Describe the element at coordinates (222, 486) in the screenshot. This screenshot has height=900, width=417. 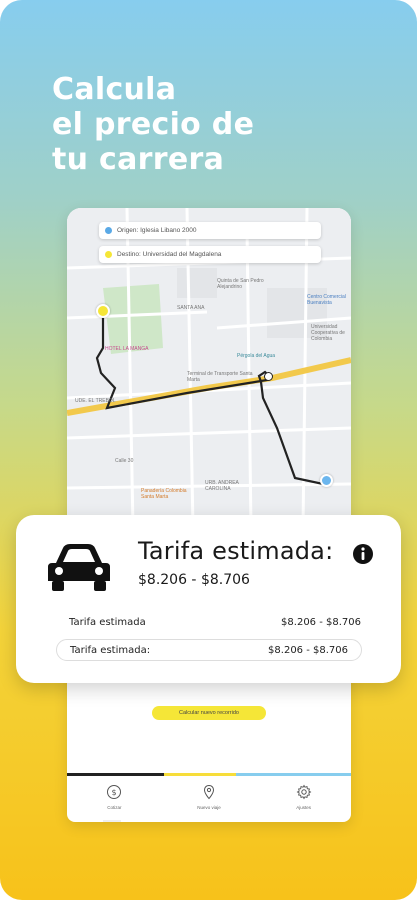
I see `map-label-andrea: URB. ANDREA CAROLINA` at that location.